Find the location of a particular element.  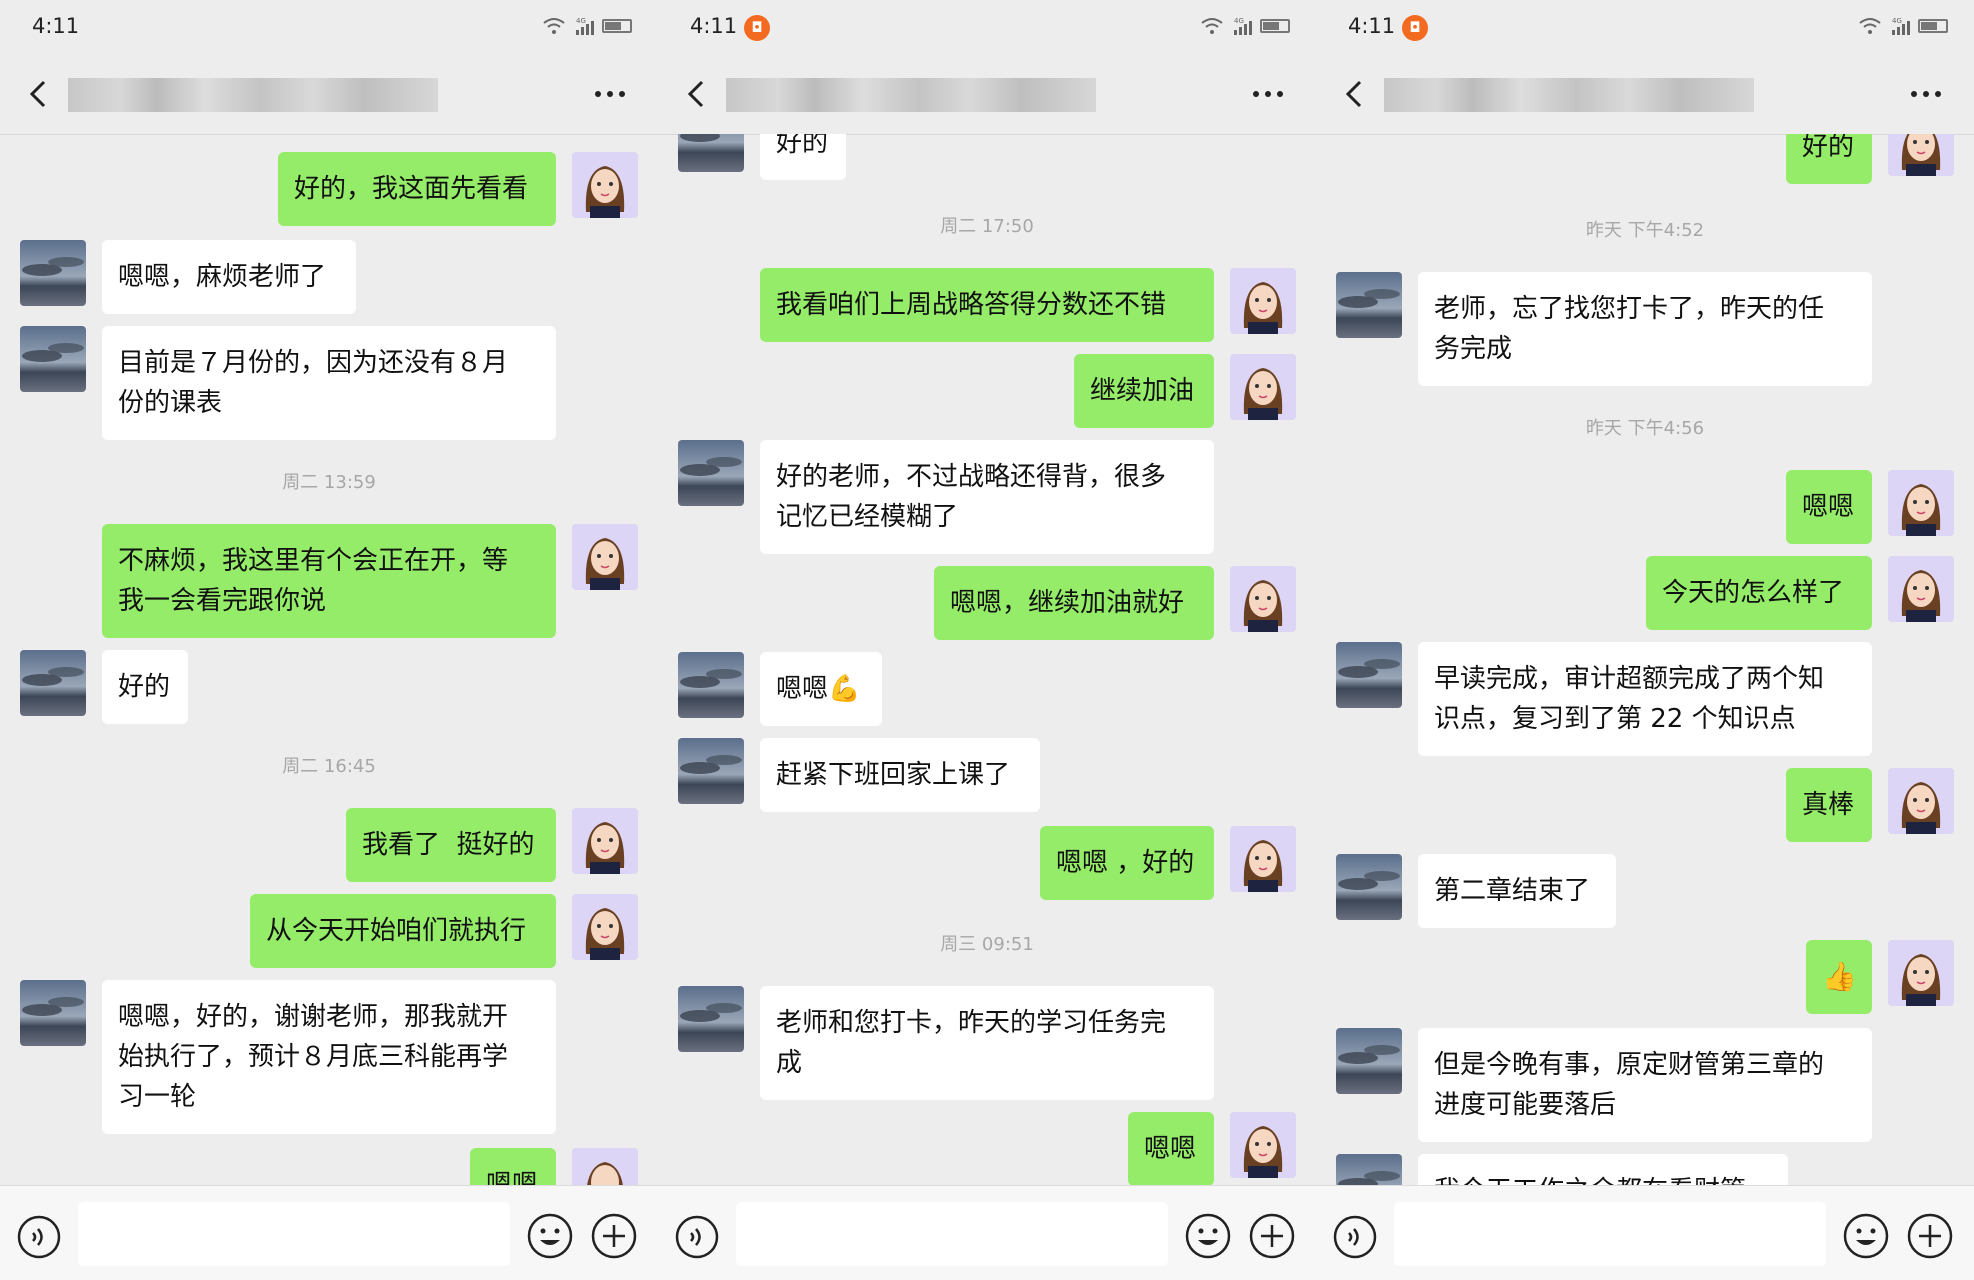

incoming-message: 嗯嗯，麻烦老师了 is located at coordinates (229, 277).